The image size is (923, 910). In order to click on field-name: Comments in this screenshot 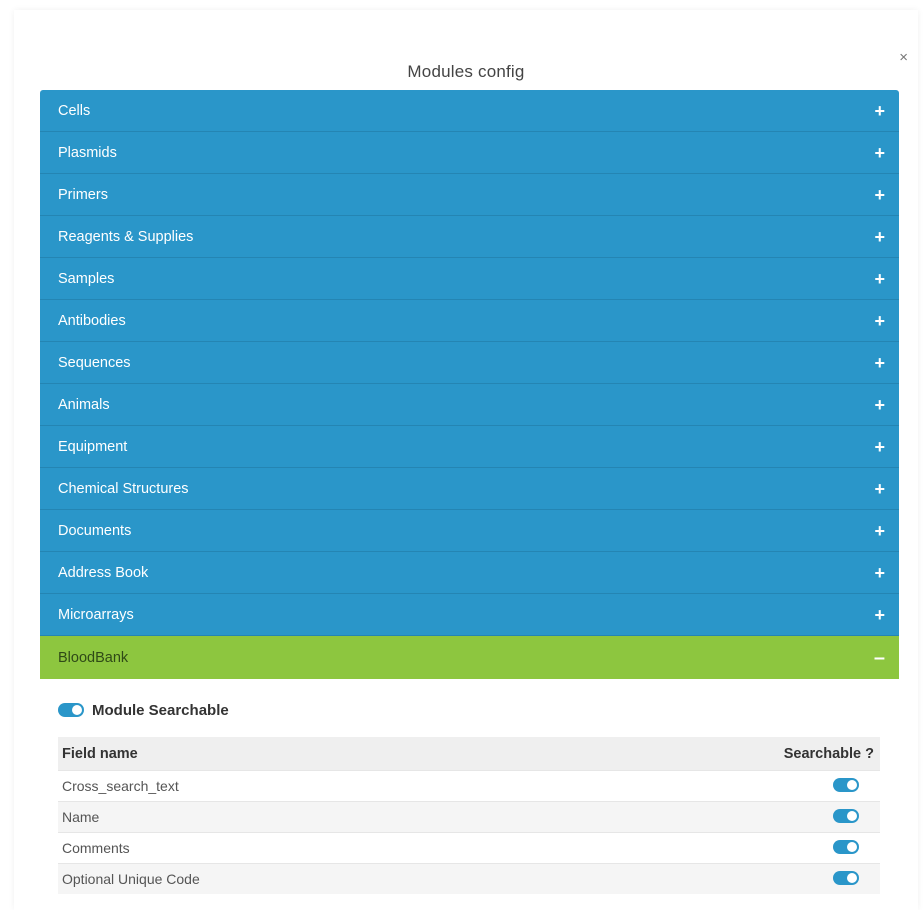, I will do `click(347, 848)`.